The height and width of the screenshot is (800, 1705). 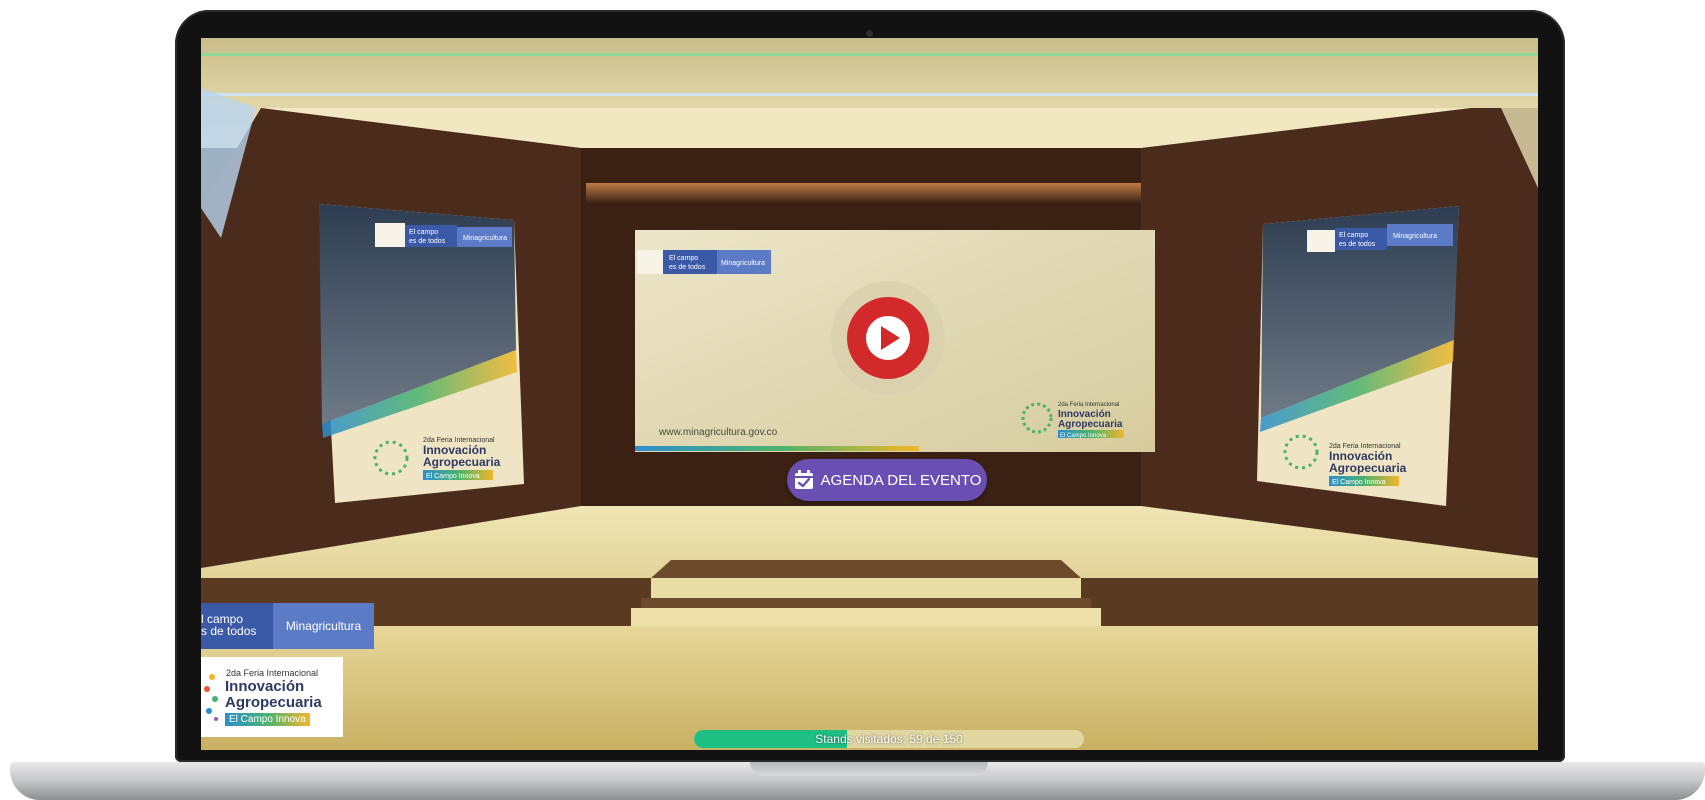 I want to click on logo-left: l campo s de todos, so click(x=237, y=626).